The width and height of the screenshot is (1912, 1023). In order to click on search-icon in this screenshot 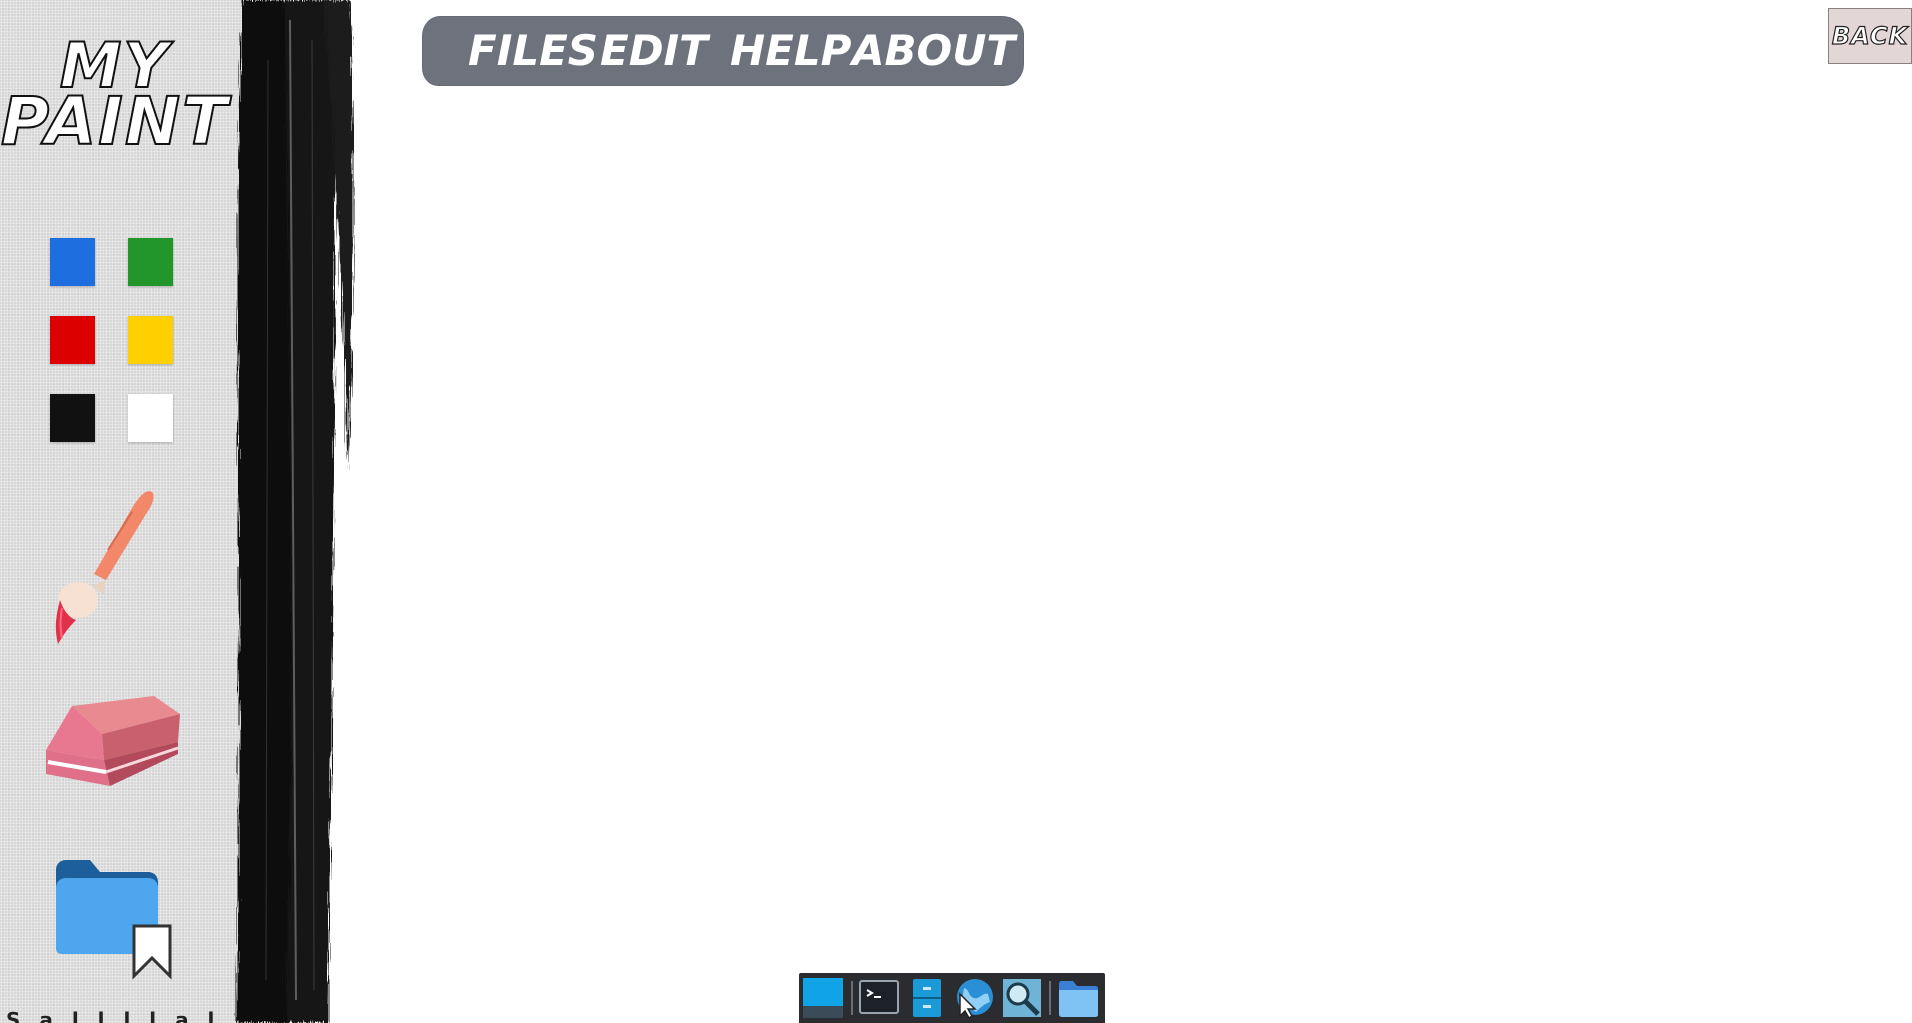, I will do `click(1022, 998)`.